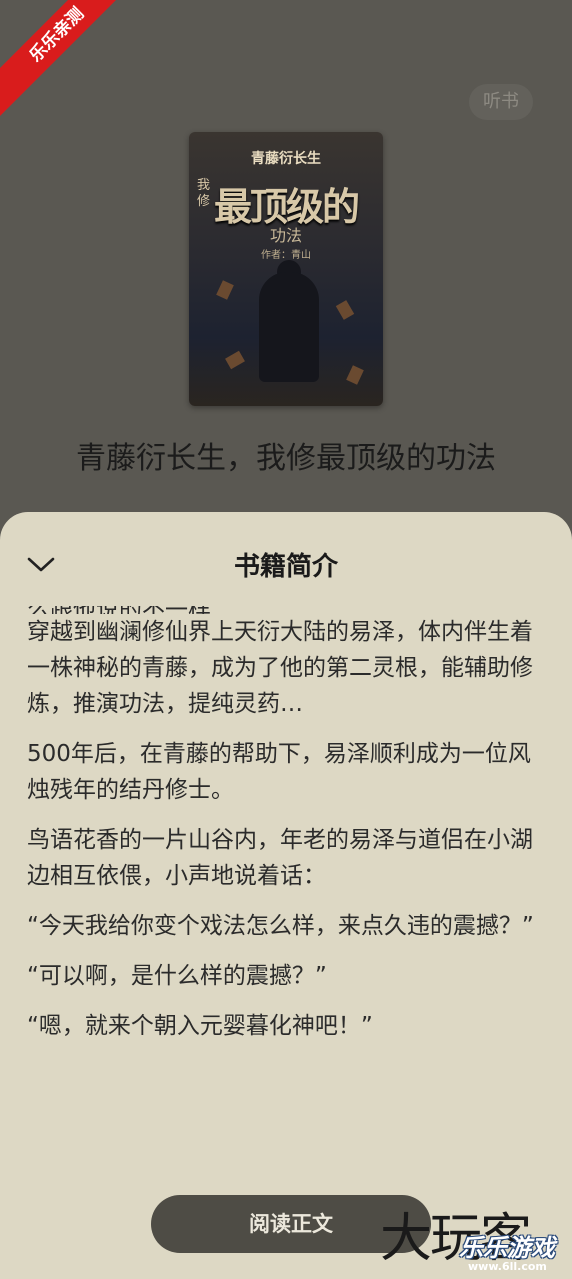 The width and height of the screenshot is (572, 1279). Describe the element at coordinates (507, 1248) in the screenshot. I see `watermark-logo-small: 乐乐游戏` at that location.